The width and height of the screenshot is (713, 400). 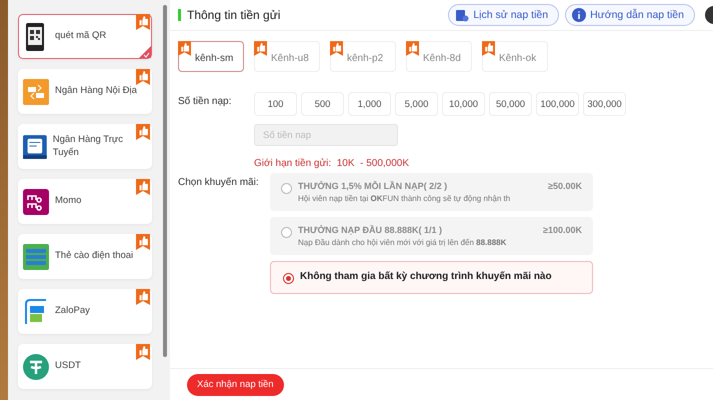 What do you see at coordinates (36, 312) in the screenshot?
I see `zalopay-logo-icon` at bounding box center [36, 312].